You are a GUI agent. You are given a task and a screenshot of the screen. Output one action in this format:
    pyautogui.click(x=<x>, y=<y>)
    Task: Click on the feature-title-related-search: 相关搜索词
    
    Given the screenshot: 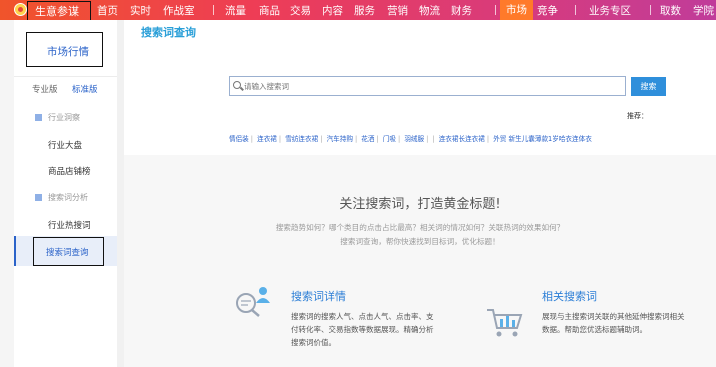 What is the action you would take?
    pyautogui.click(x=569, y=296)
    